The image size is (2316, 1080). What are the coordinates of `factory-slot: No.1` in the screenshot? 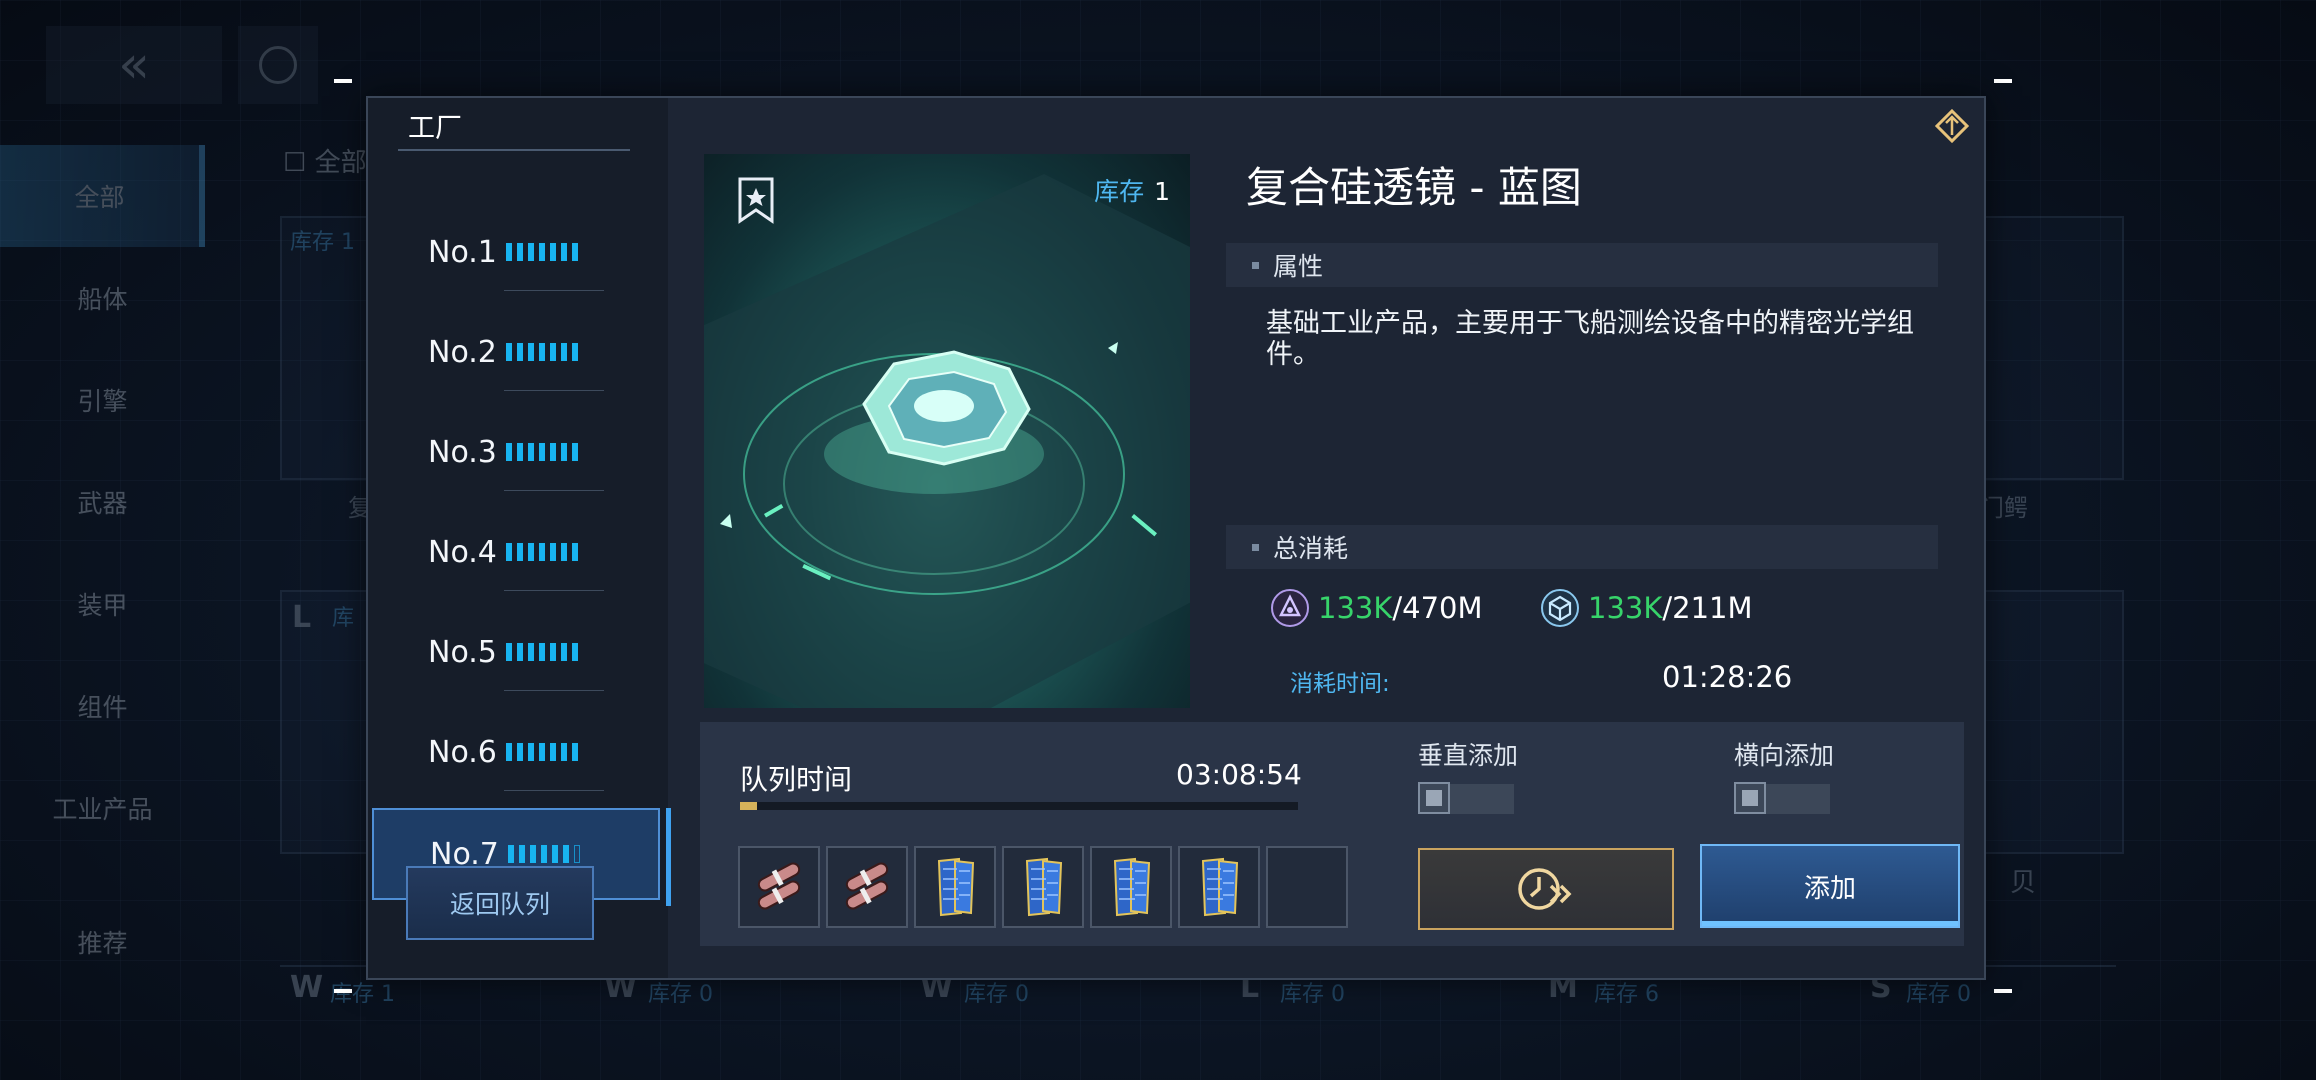 It's located at (517, 252).